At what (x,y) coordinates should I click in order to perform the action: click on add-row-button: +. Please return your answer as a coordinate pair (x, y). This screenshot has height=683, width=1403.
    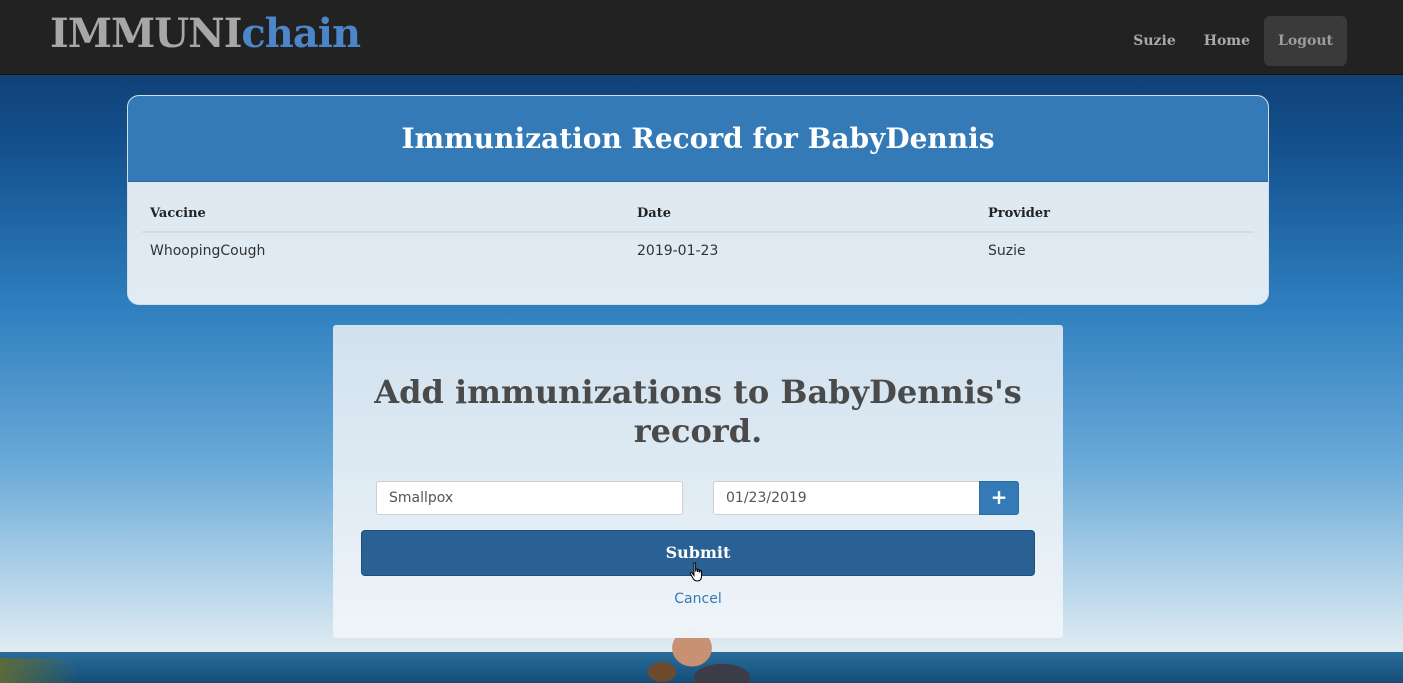
    Looking at the image, I should click on (999, 498).